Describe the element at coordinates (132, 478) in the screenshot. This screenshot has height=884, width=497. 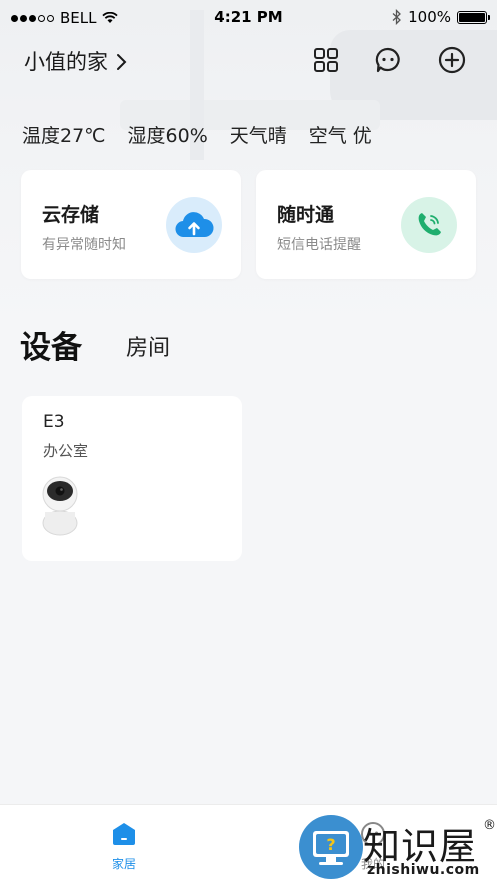
I see `device-card: E3 办公室` at that location.